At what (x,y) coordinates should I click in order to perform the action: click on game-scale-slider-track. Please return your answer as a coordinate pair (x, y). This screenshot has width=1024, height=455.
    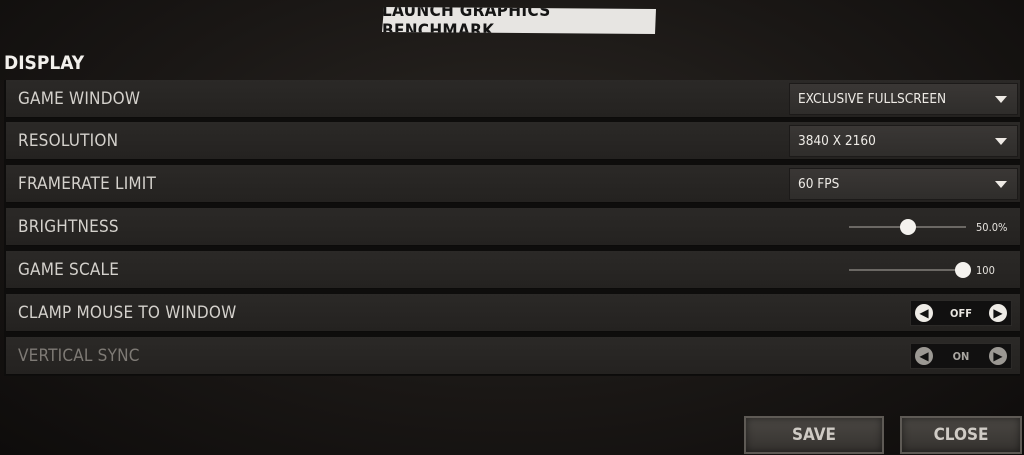
    Looking at the image, I should click on (907, 270).